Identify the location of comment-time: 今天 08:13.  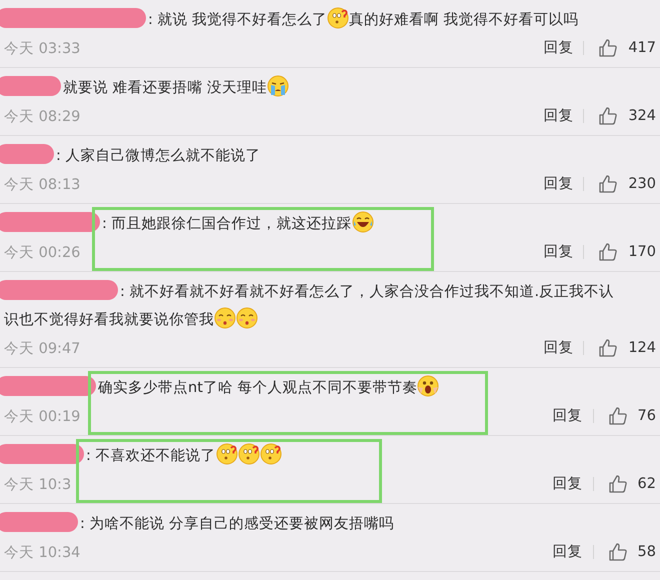
(43, 185).